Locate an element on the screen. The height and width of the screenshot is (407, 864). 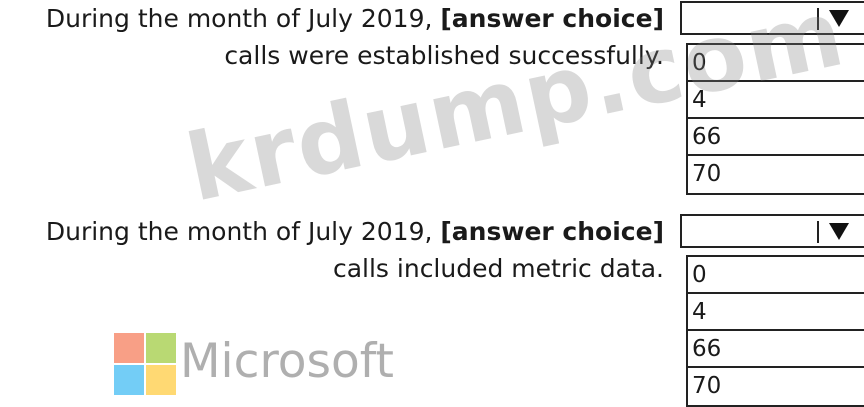
dropdown-2-arrow is located at coordinates (834, 232).